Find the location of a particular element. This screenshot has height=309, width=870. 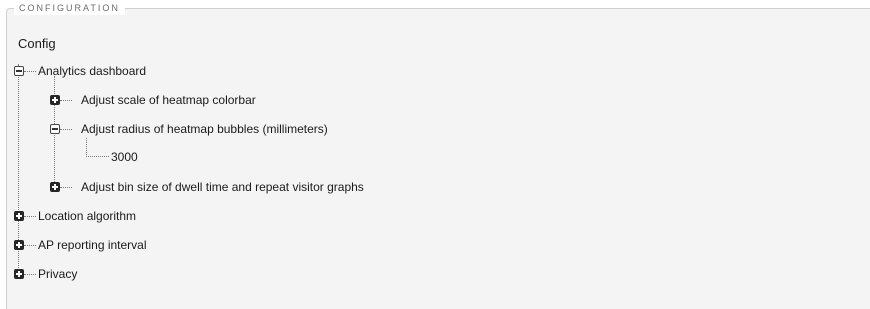

tree-node-analytics-dashboard: Analytics dashboard is located at coordinates (92, 71).